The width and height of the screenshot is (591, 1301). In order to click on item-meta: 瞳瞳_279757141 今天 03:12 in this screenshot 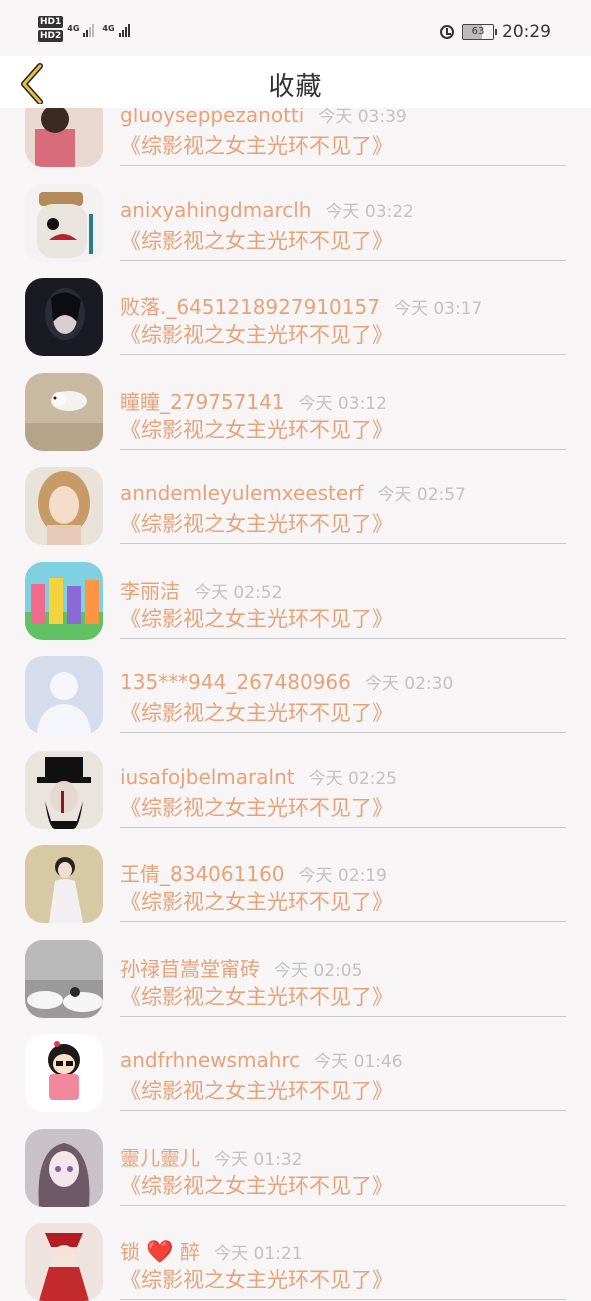, I will do `click(343, 400)`.